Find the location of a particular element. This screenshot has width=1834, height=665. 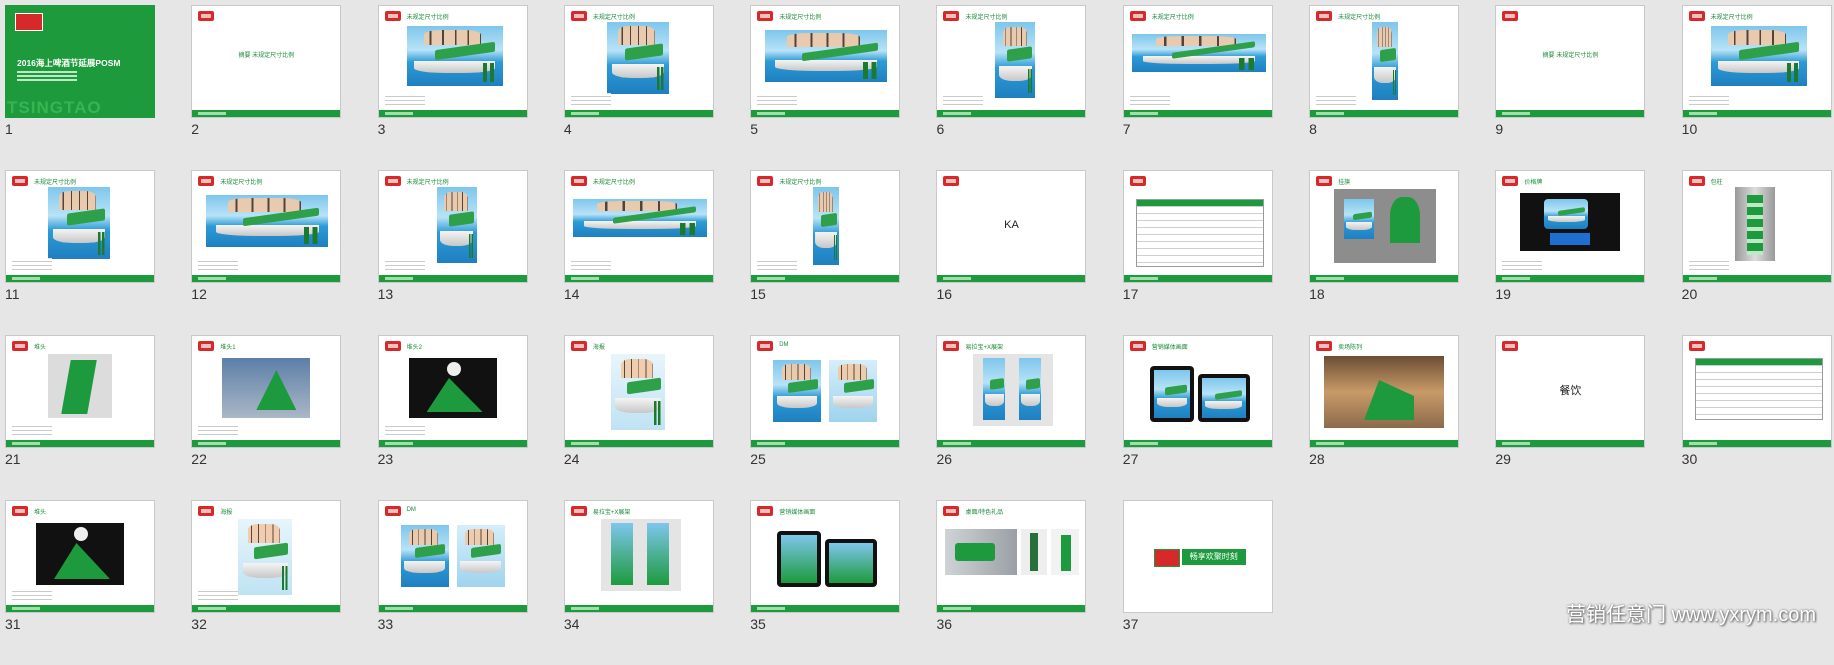

slide-preview: 堆头2 is located at coordinates (452, 391).